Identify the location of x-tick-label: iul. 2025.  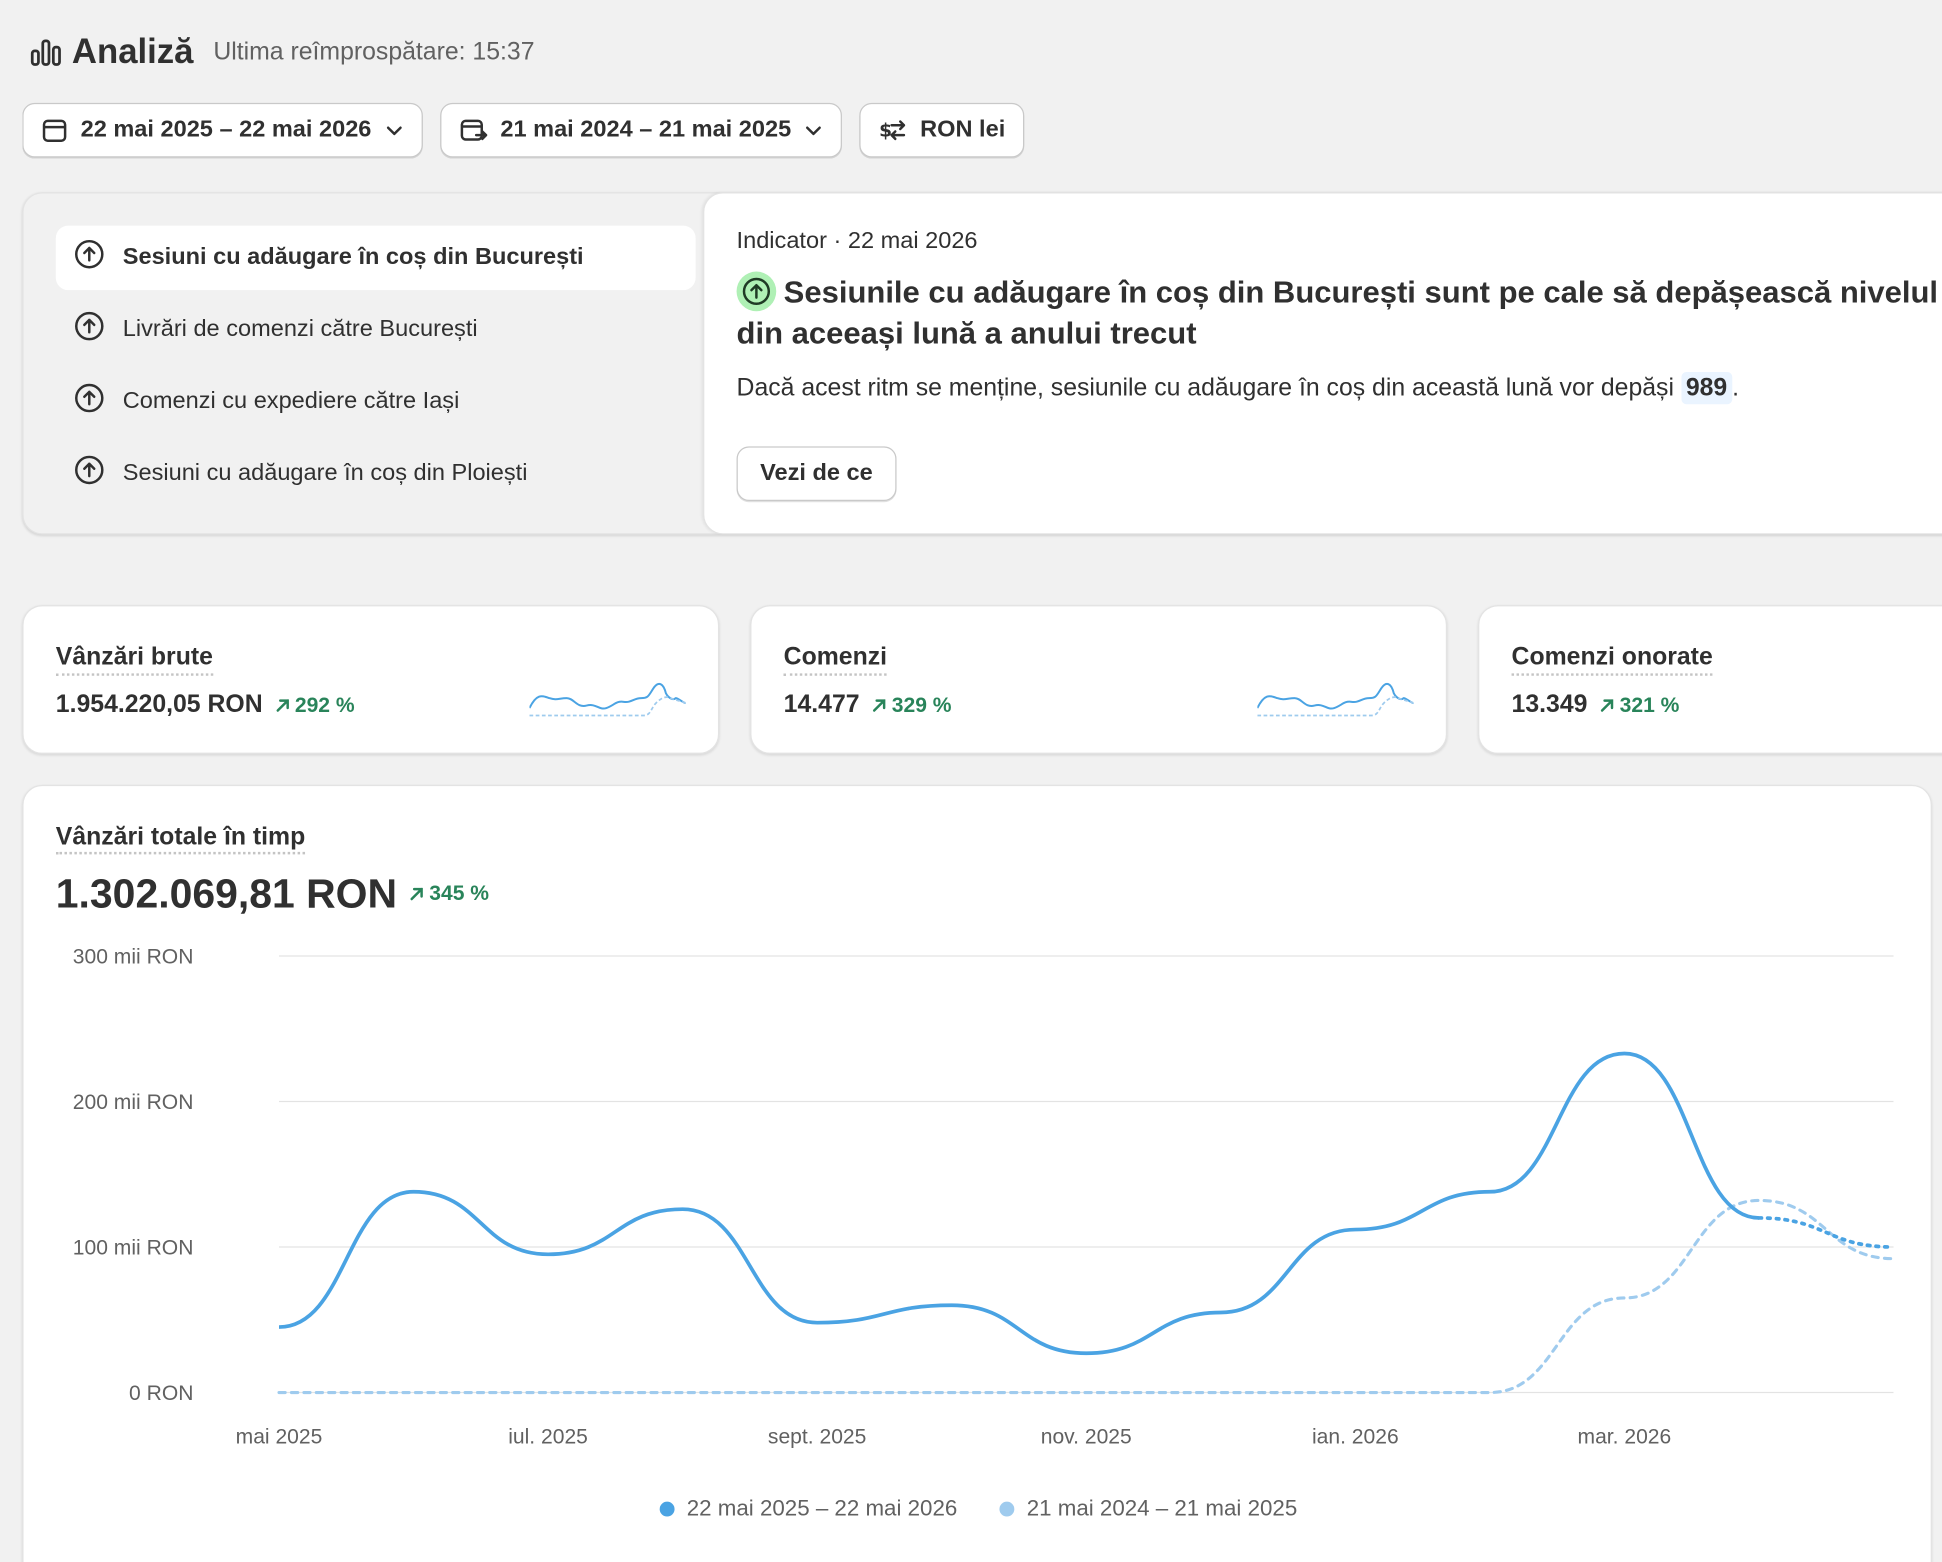
(548, 1436).